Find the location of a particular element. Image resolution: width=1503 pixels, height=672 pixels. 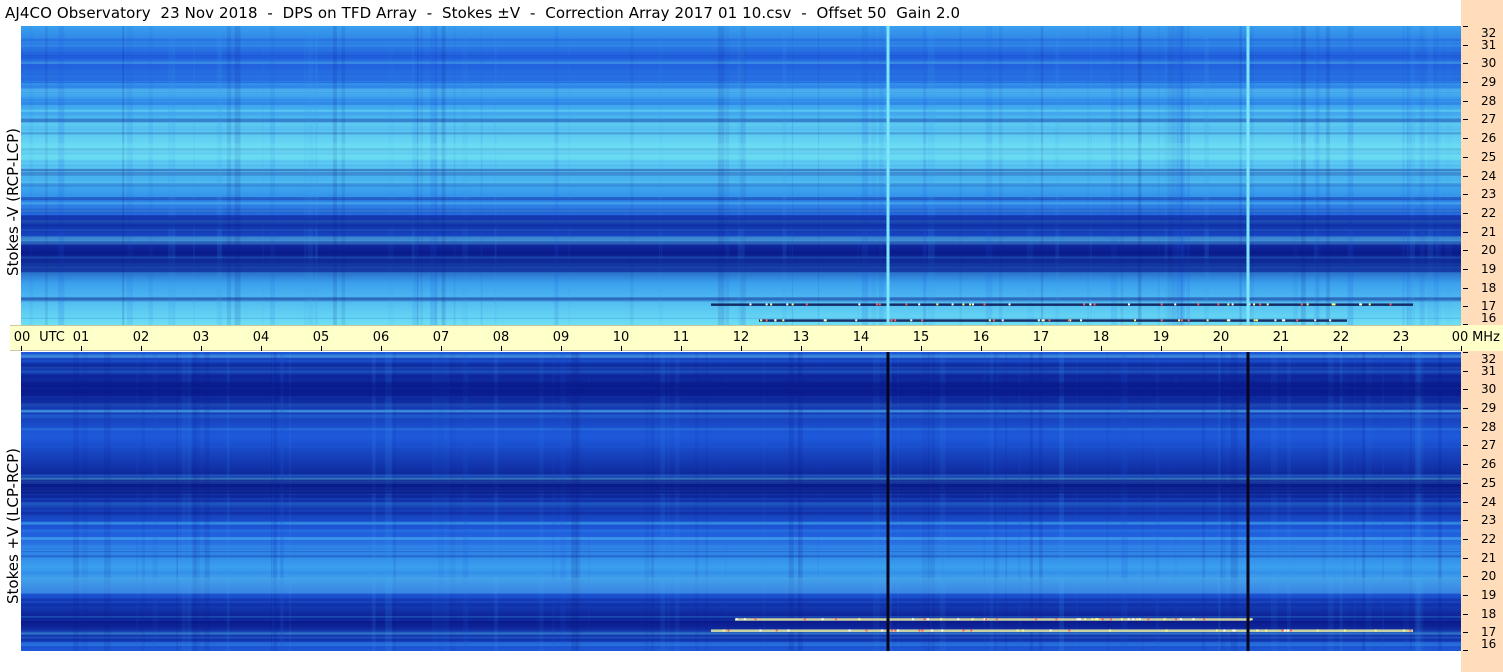

mhz-tick-label: 29 is located at coordinates (1489, 82).